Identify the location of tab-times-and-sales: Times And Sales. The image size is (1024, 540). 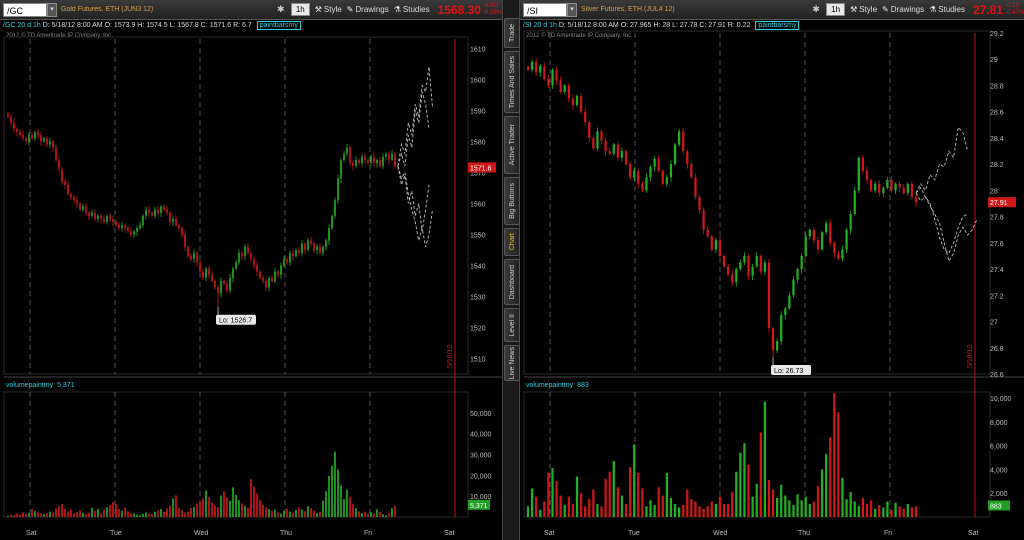
(512, 82).